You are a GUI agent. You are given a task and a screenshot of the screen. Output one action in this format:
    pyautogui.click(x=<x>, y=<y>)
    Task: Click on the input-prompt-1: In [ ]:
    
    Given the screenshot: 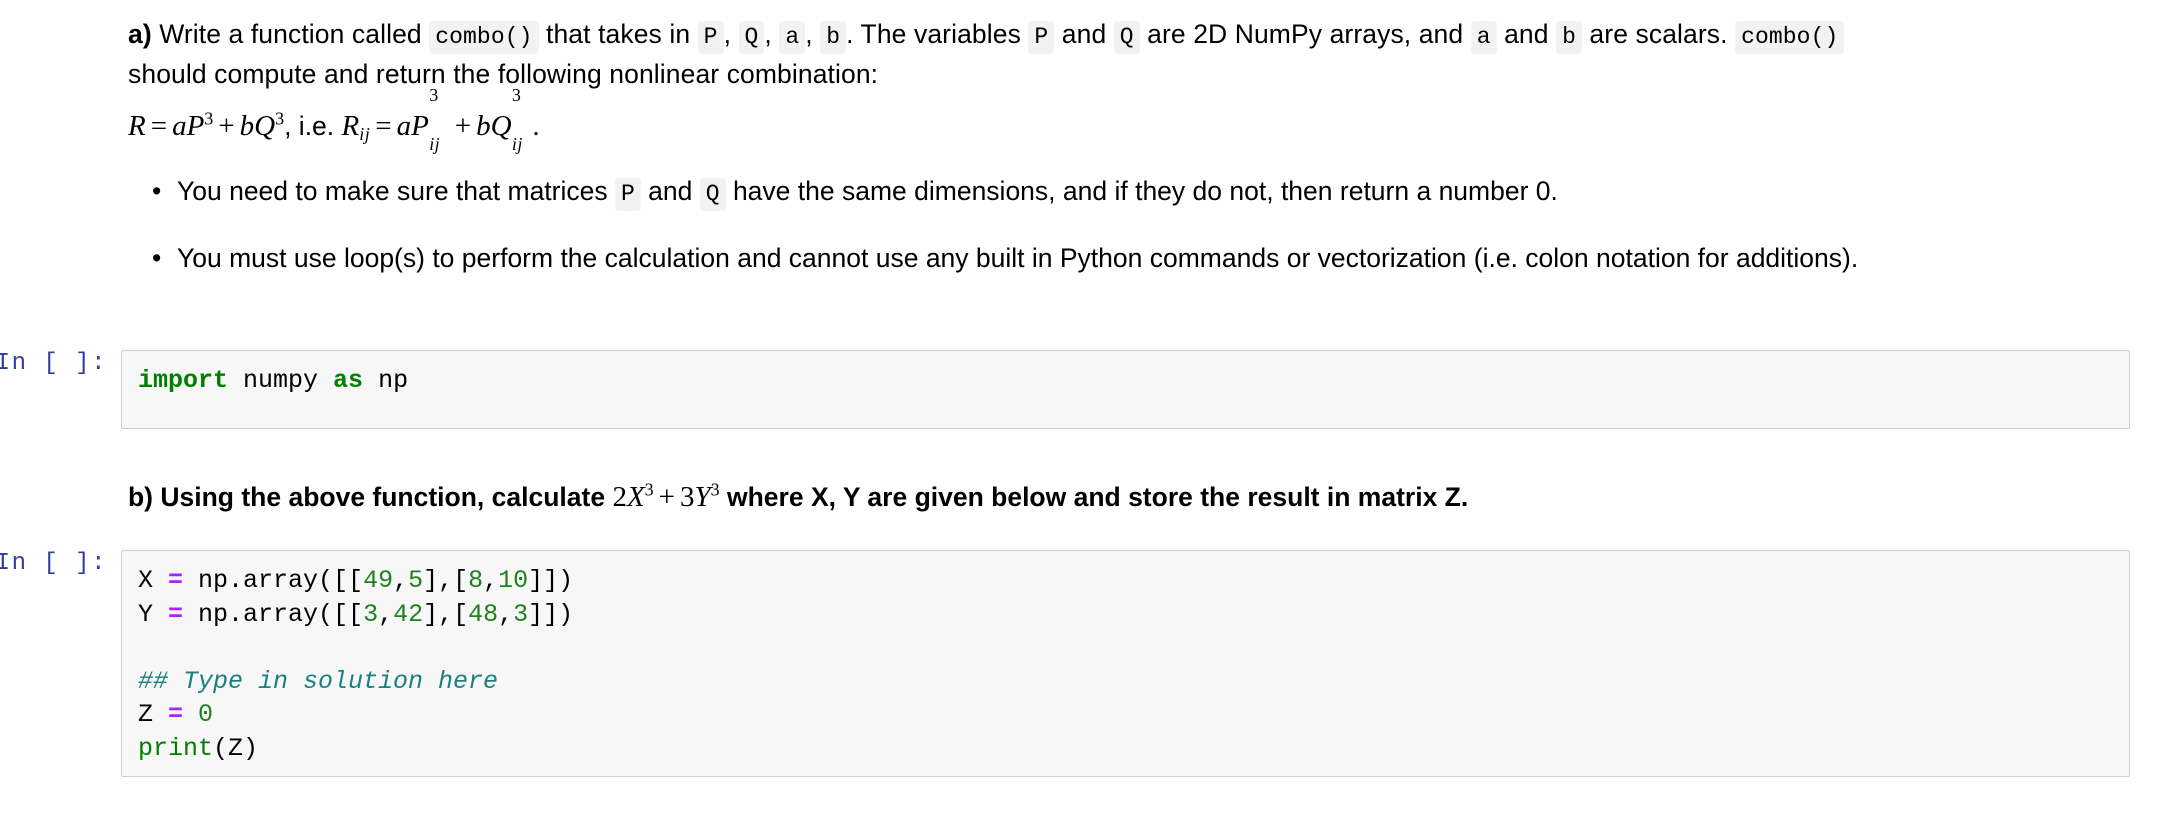 What is the action you would take?
    pyautogui.click(x=53, y=363)
    